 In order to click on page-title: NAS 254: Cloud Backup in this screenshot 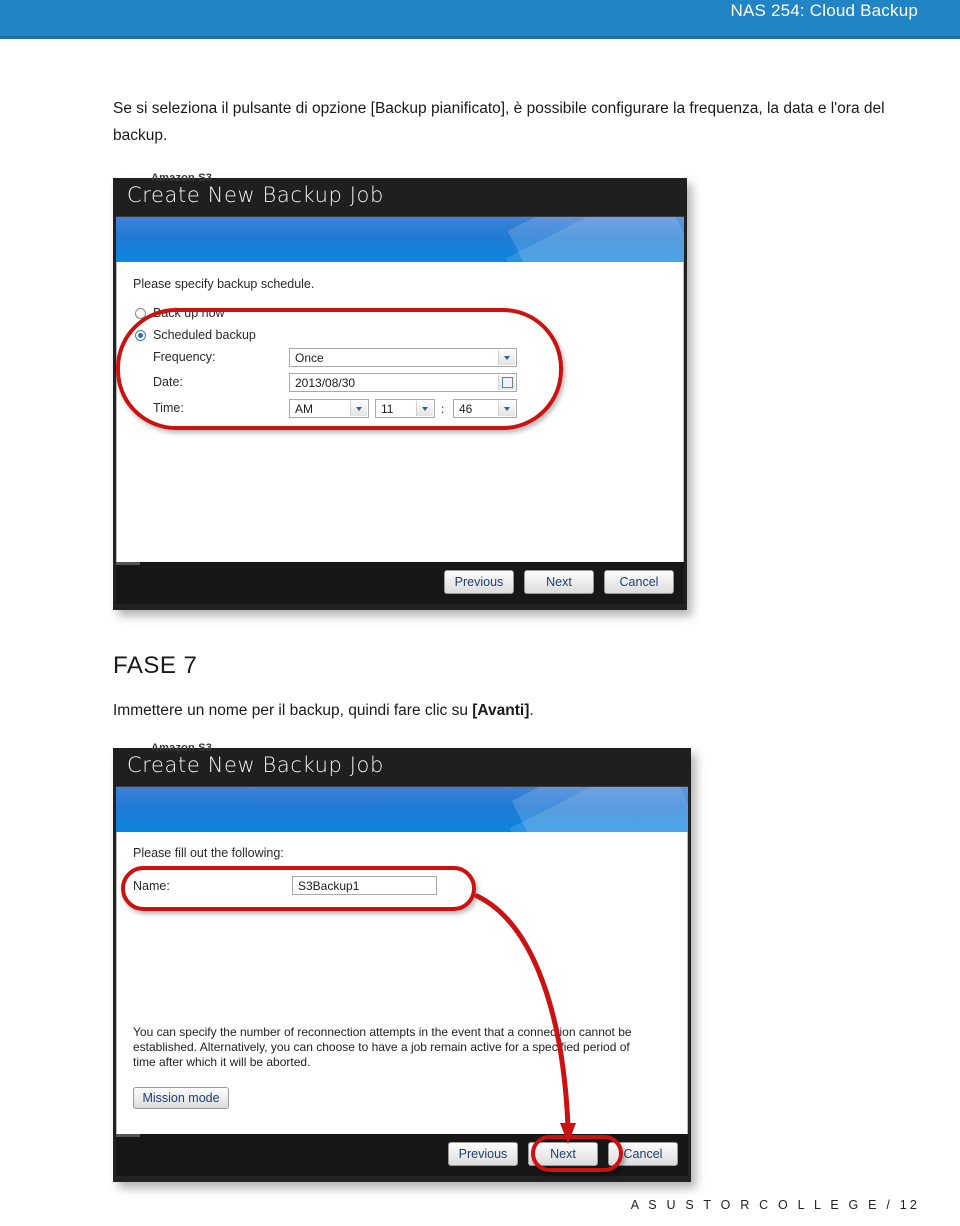, I will do `click(824, 10)`.